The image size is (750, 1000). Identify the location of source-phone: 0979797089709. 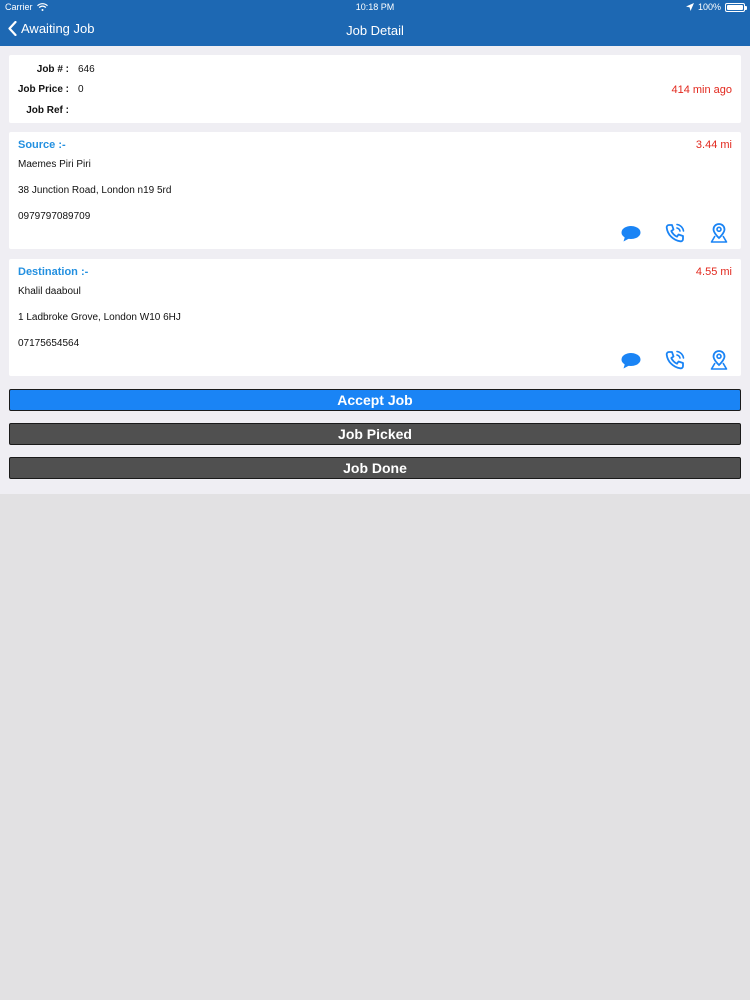
(54, 216).